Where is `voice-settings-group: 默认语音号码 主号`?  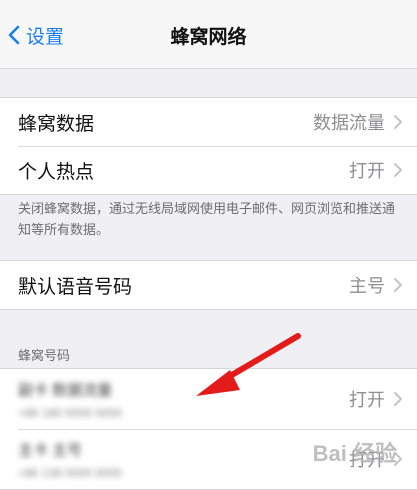
voice-settings-group: 默认语音号码 主号 is located at coordinates (208, 285).